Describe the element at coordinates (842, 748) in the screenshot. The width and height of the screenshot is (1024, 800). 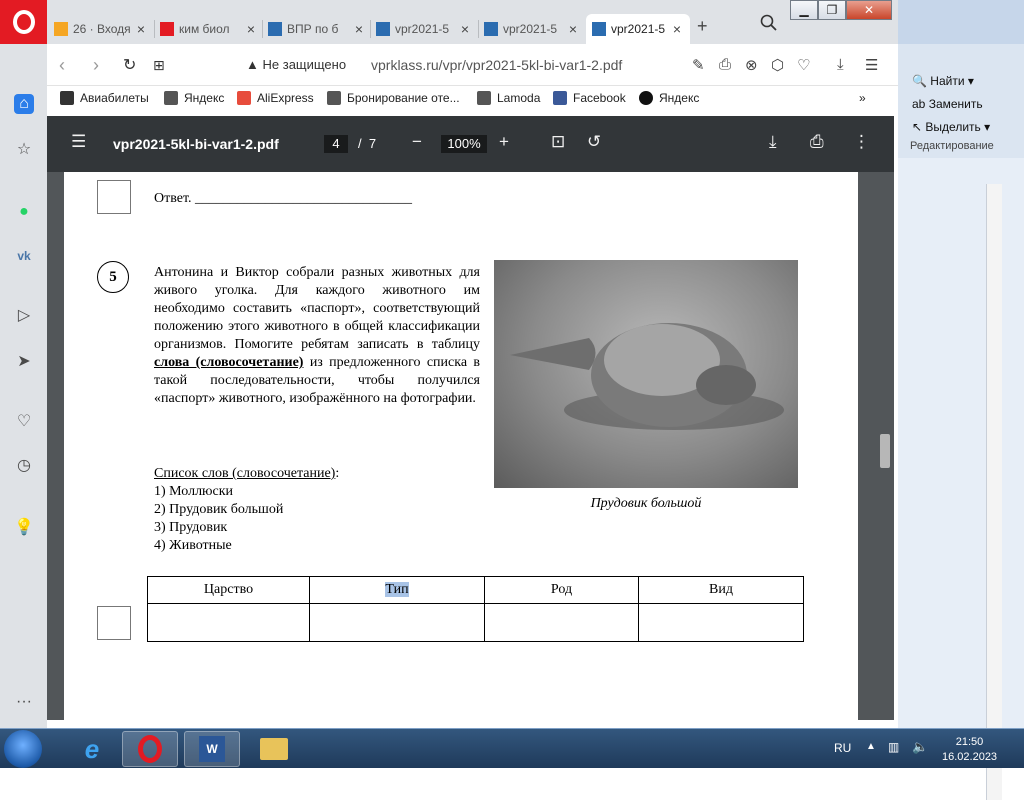
I see `language-indicator: RU` at that location.